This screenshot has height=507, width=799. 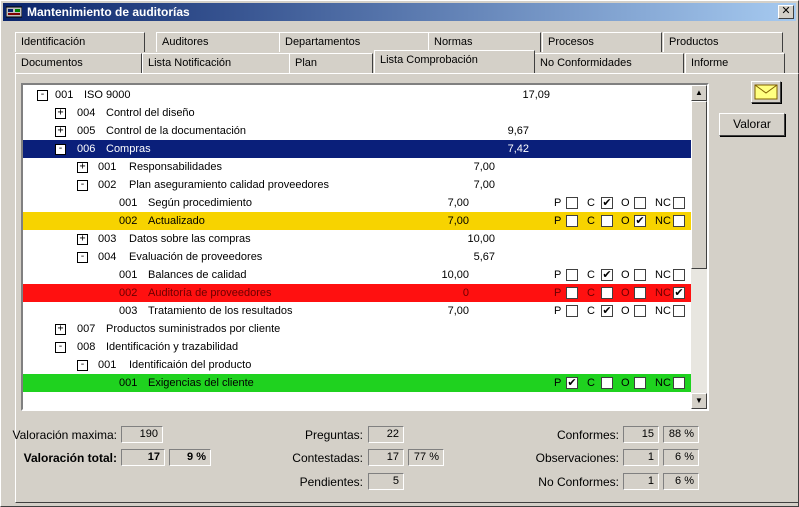 What do you see at coordinates (218, 42) in the screenshot?
I see `tab-auditores: Auditores` at bounding box center [218, 42].